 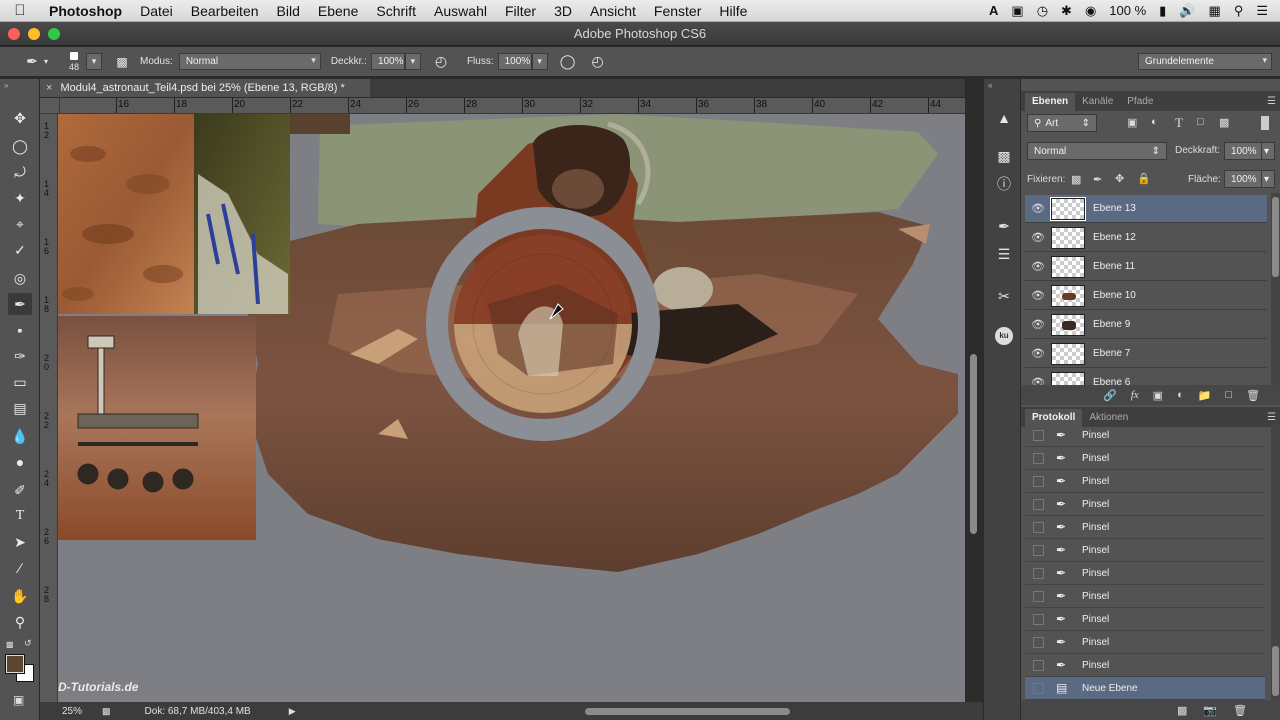 What do you see at coordinates (156, 11) in the screenshot?
I see `menu-datei: Datei` at bounding box center [156, 11].